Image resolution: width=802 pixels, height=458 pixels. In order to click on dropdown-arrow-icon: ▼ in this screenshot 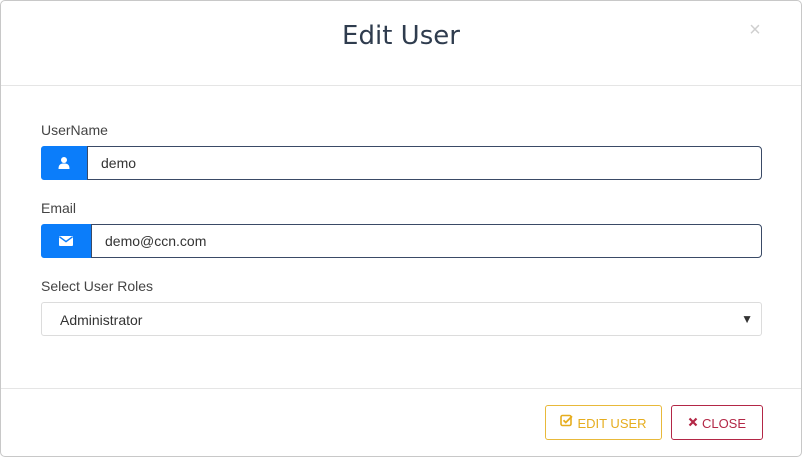, I will do `click(747, 319)`.